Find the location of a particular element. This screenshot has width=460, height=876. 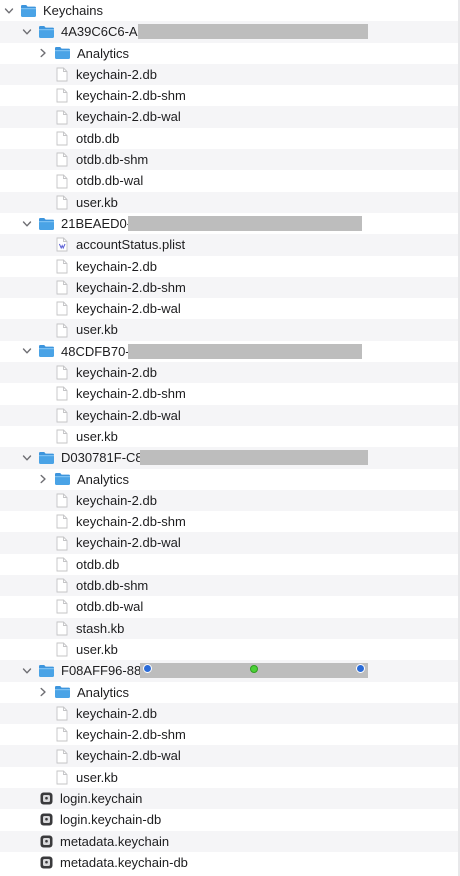

file-row: accountStatus.plist is located at coordinates (230, 245).